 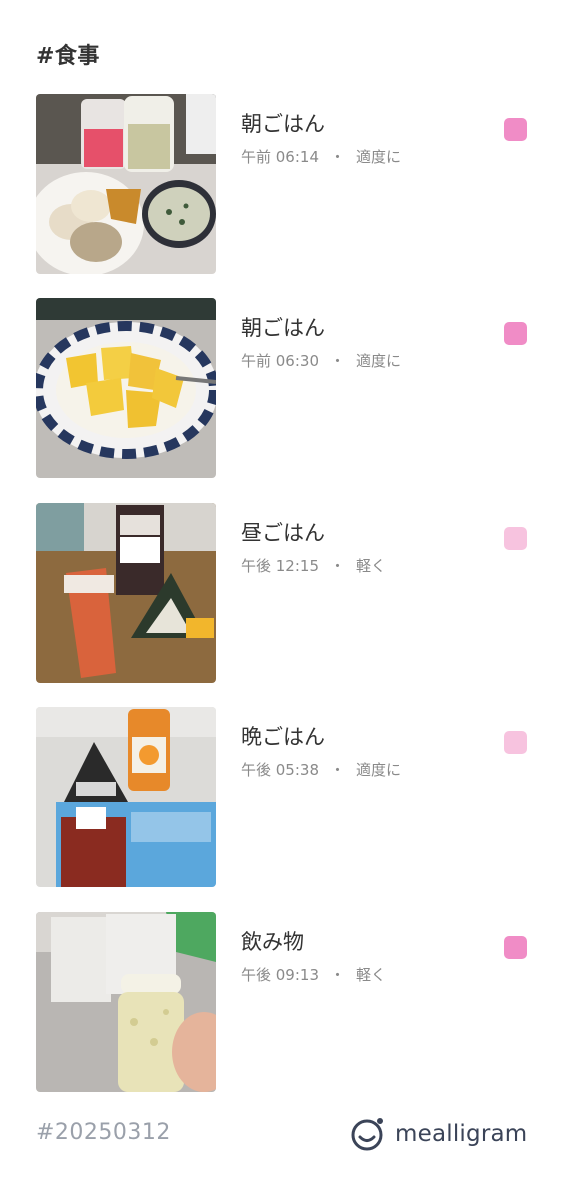 I want to click on dinner-photo-image, so click(x=126, y=797).